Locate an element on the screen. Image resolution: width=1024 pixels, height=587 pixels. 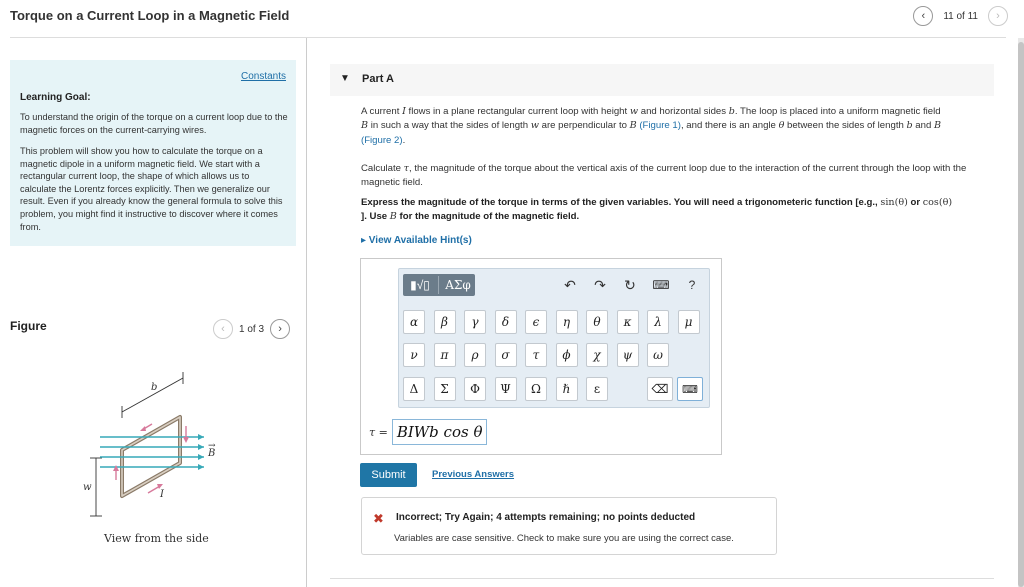
answer-input: BIWb cos θ is located at coordinates (439, 432).